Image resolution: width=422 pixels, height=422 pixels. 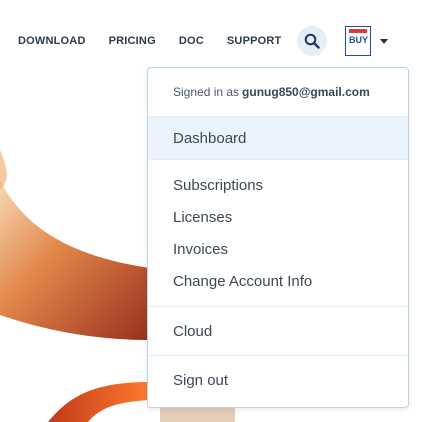 What do you see at coordinates (384, 41) in the screenshot?
I see `caret-down-icon` at bounding box center [384, 41].